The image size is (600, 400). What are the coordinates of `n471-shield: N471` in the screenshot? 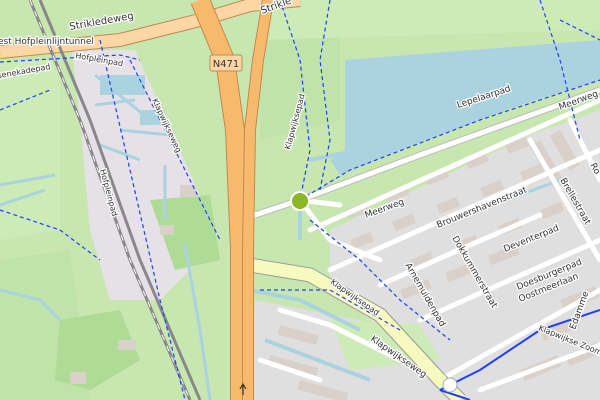 It's located at (226, 63).